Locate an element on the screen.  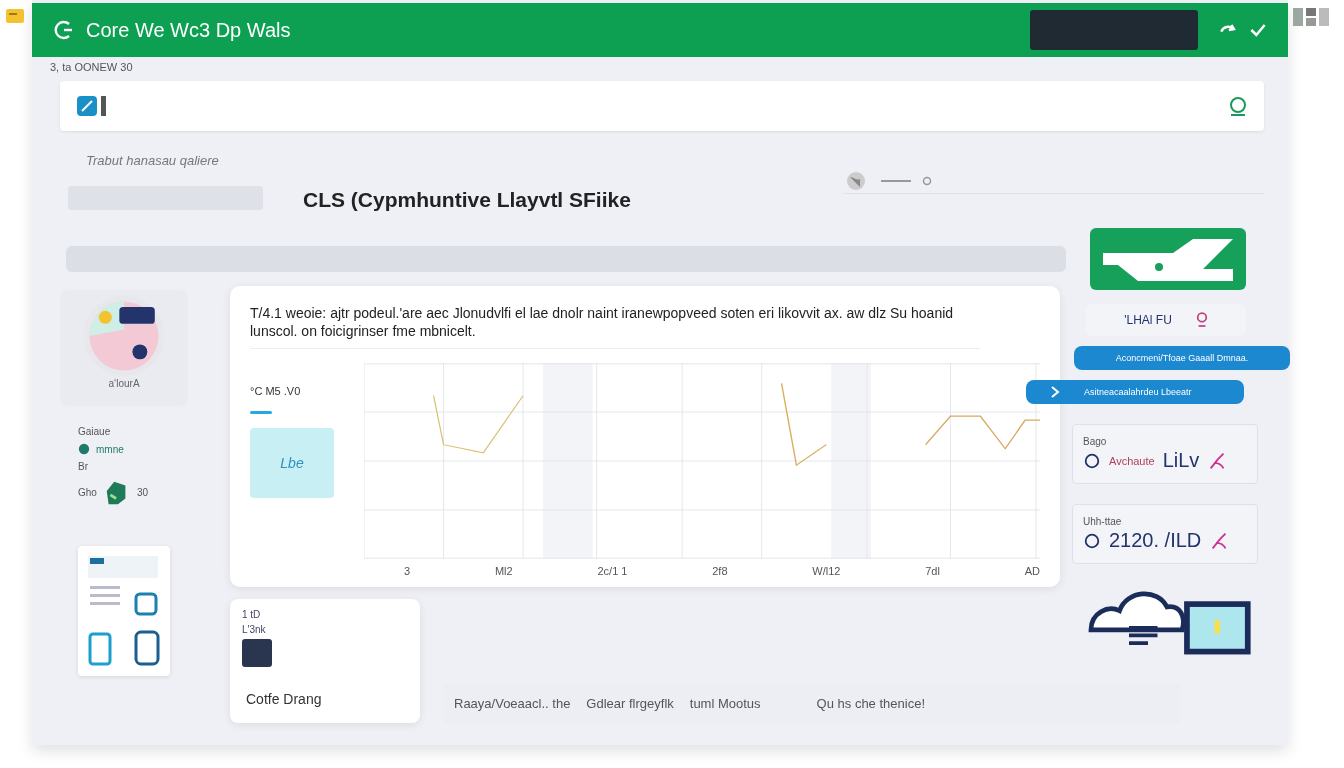
card-value: 2120. /ILD is located at coordinates (1155, 540).